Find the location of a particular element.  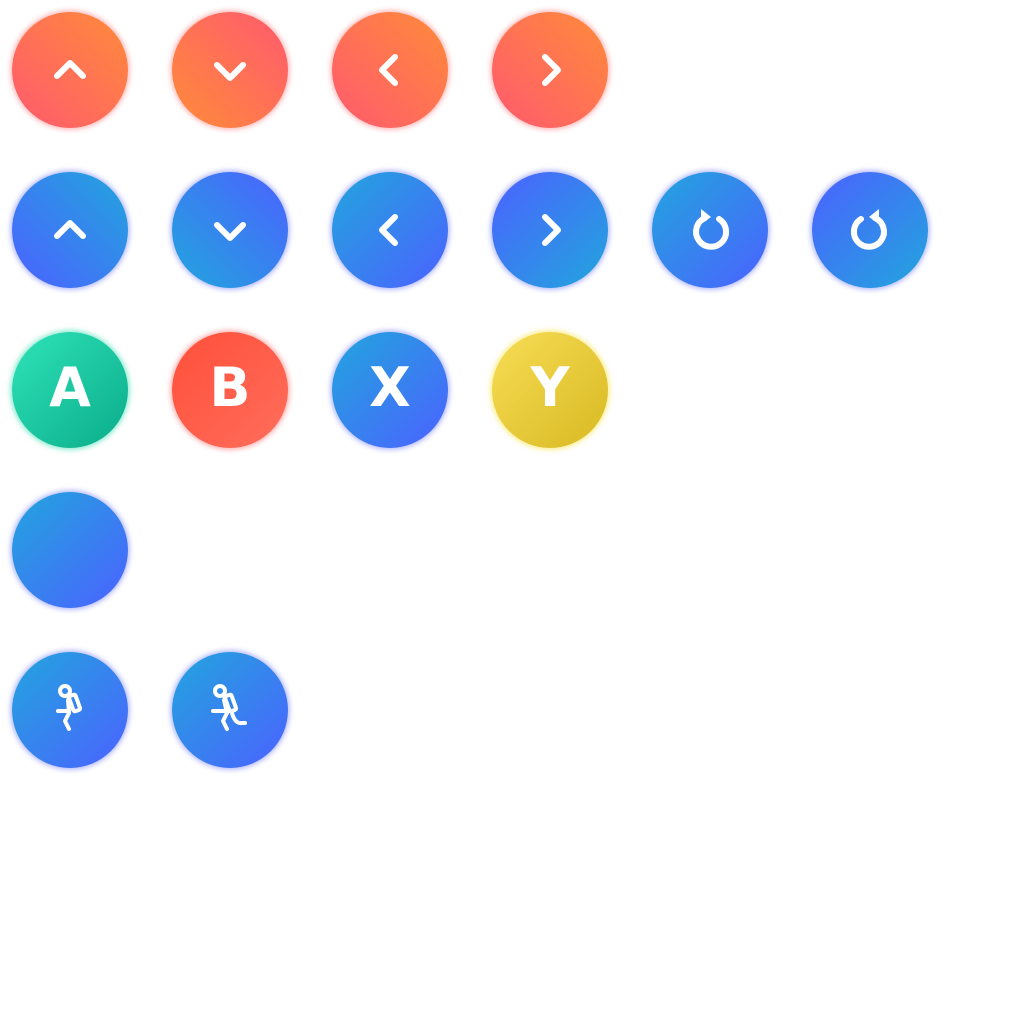

orange-down-button is located at coordinates (230, 70).